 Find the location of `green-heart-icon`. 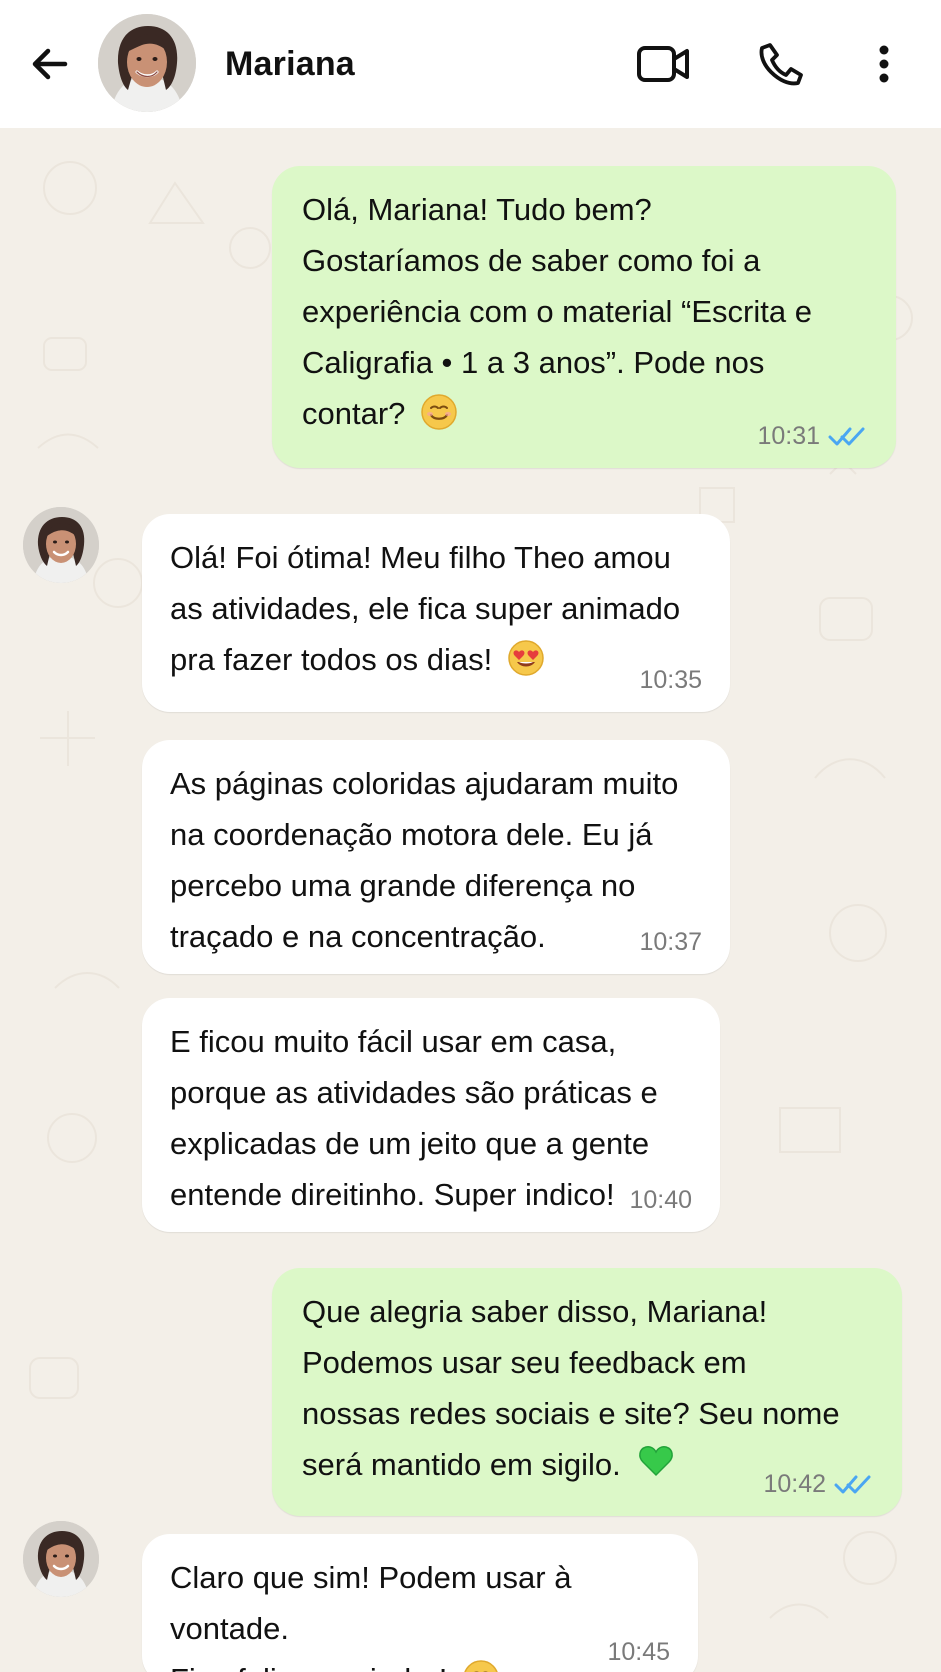

green-heart-icon is located at coordinates (656, 1461).